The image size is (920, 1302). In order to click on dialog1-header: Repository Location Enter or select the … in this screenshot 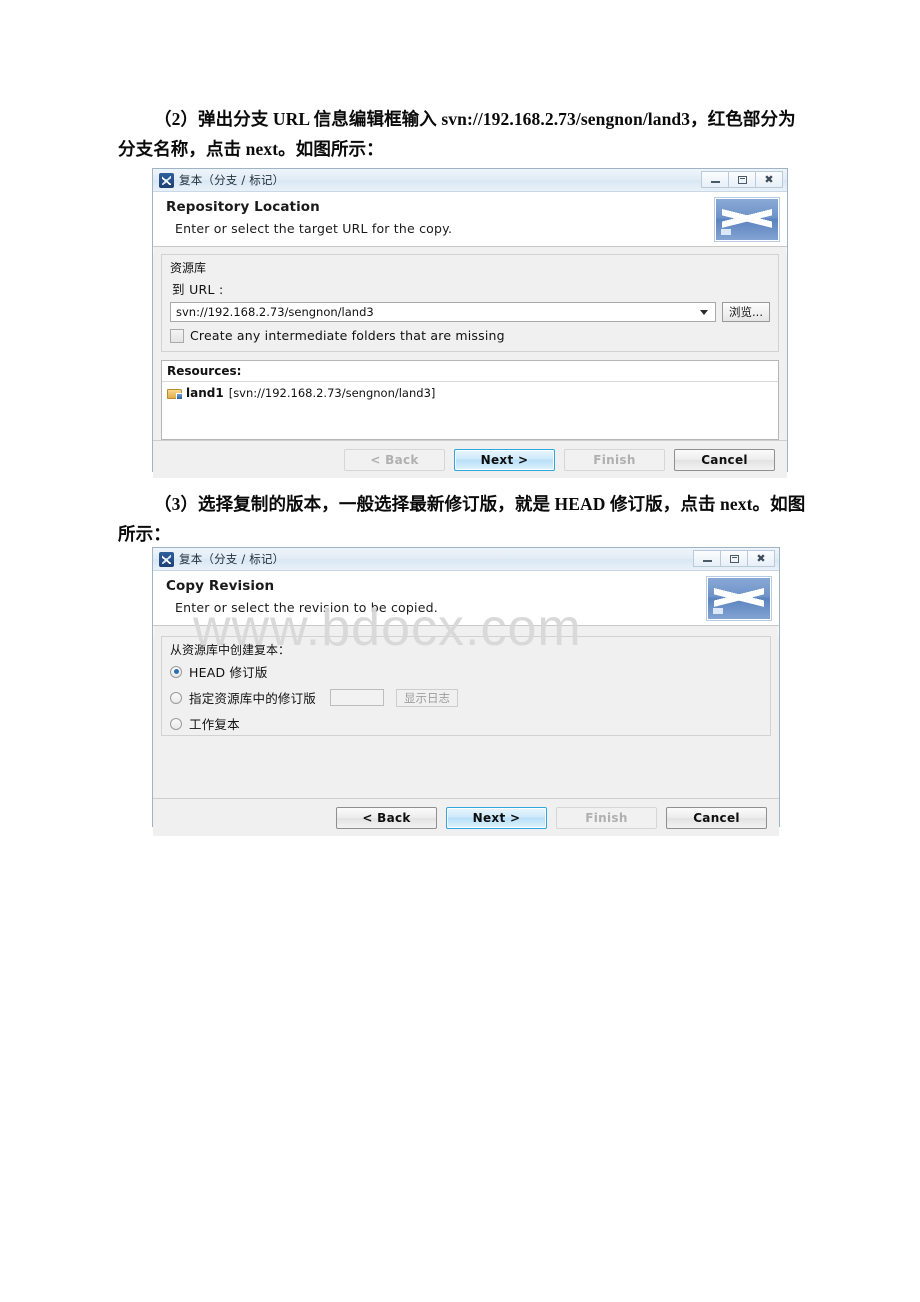, I will do `click(470, 219)`.